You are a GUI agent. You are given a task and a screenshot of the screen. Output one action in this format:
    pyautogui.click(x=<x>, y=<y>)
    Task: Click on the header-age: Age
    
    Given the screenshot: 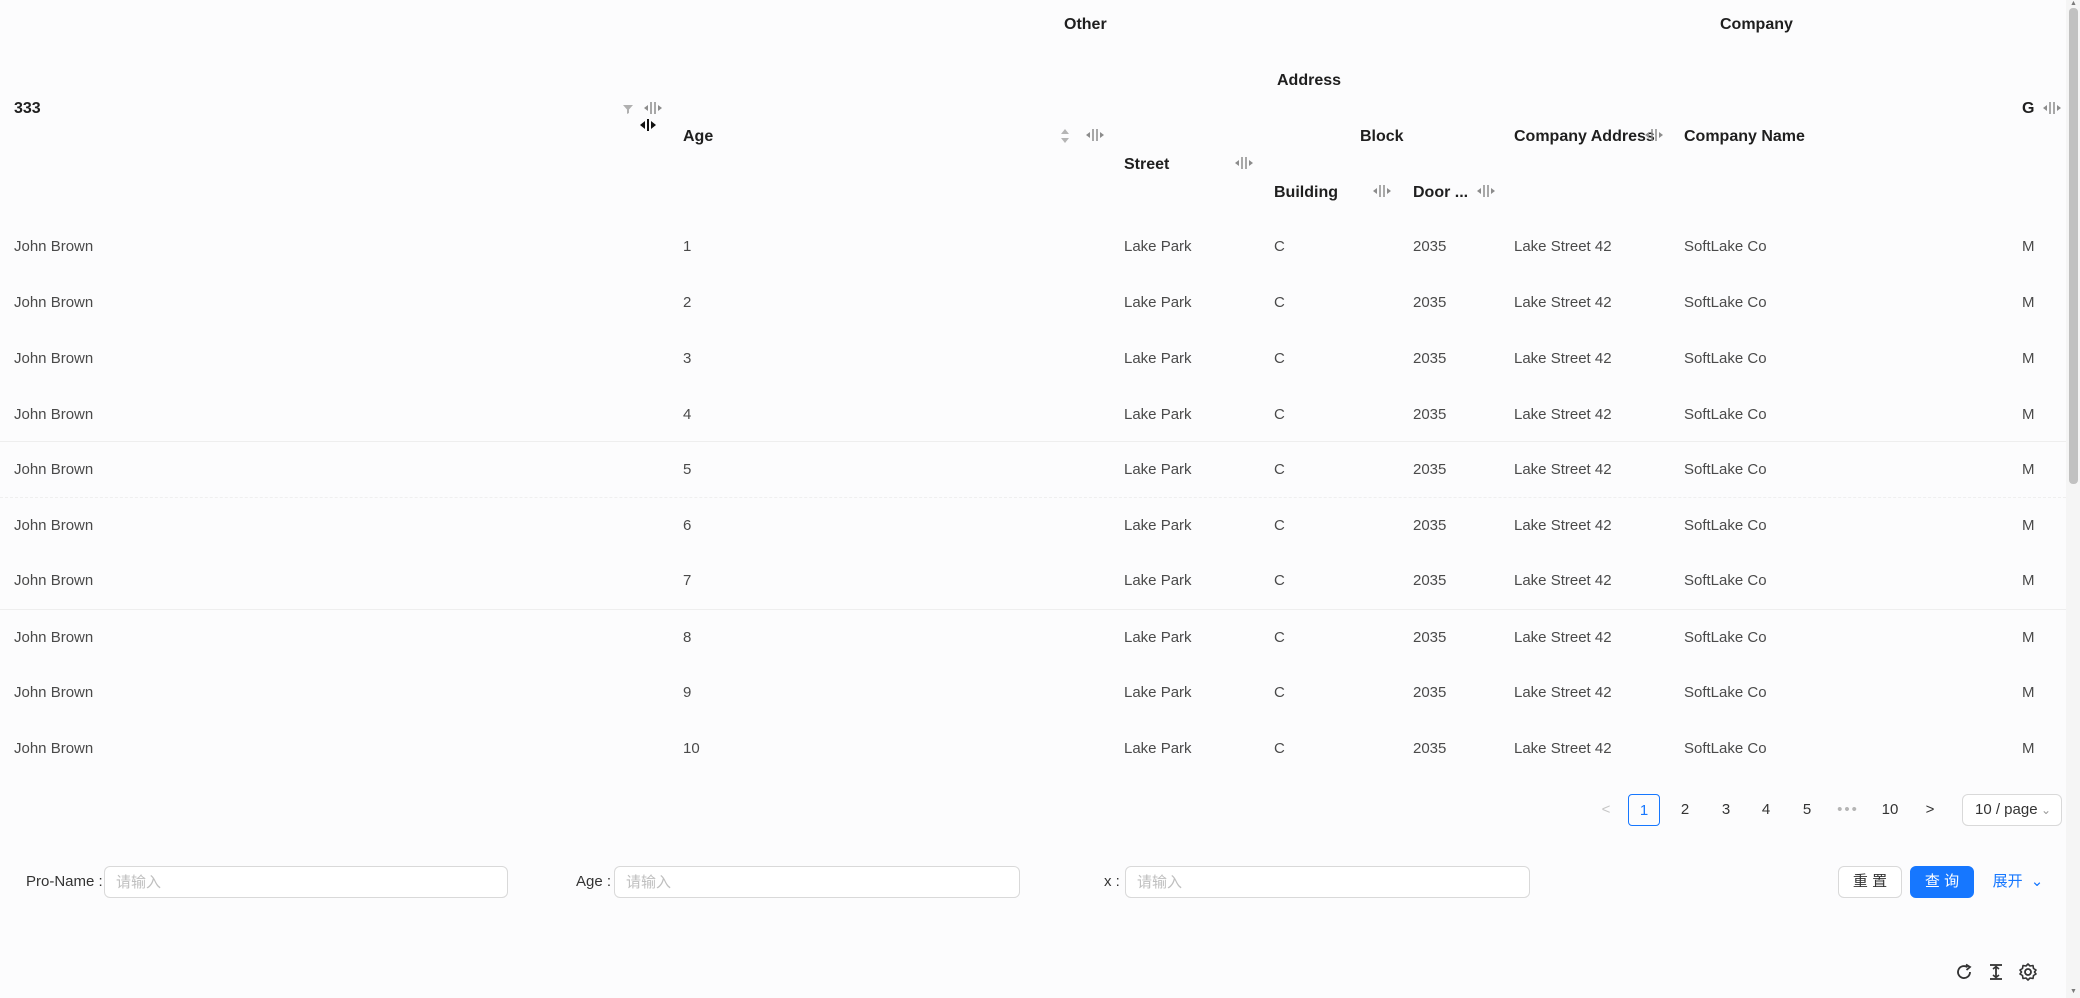 What is the action you would take?
    pyautogui.click(x=698, y=137)
    